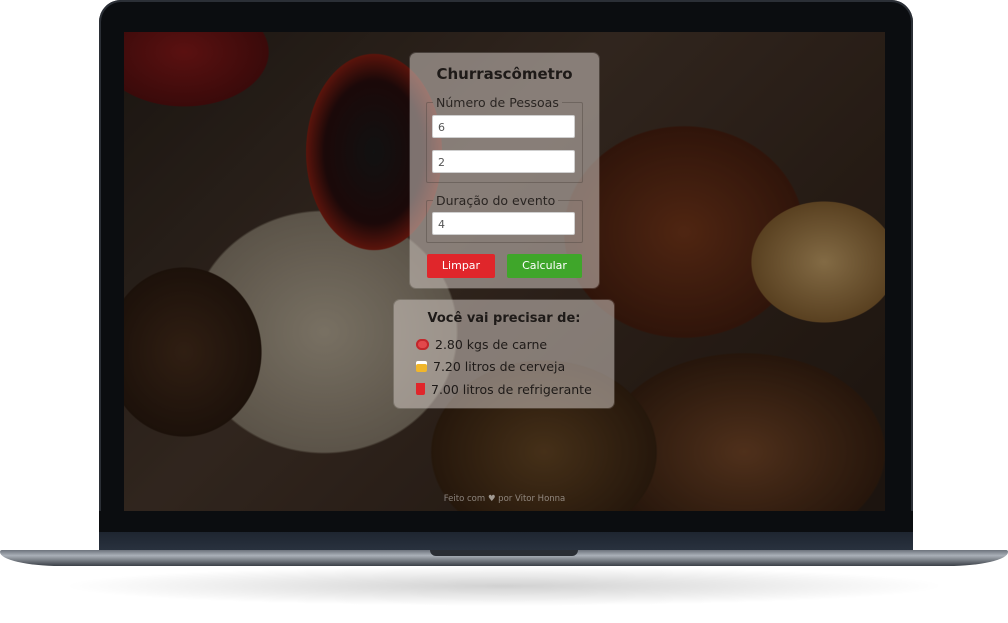 The height and width of the screenshot is (623, 1008). What do you see at coordinates (503, 223) in the screenshot?
I see `duration-input: 4` at bounding box center [503, 223].